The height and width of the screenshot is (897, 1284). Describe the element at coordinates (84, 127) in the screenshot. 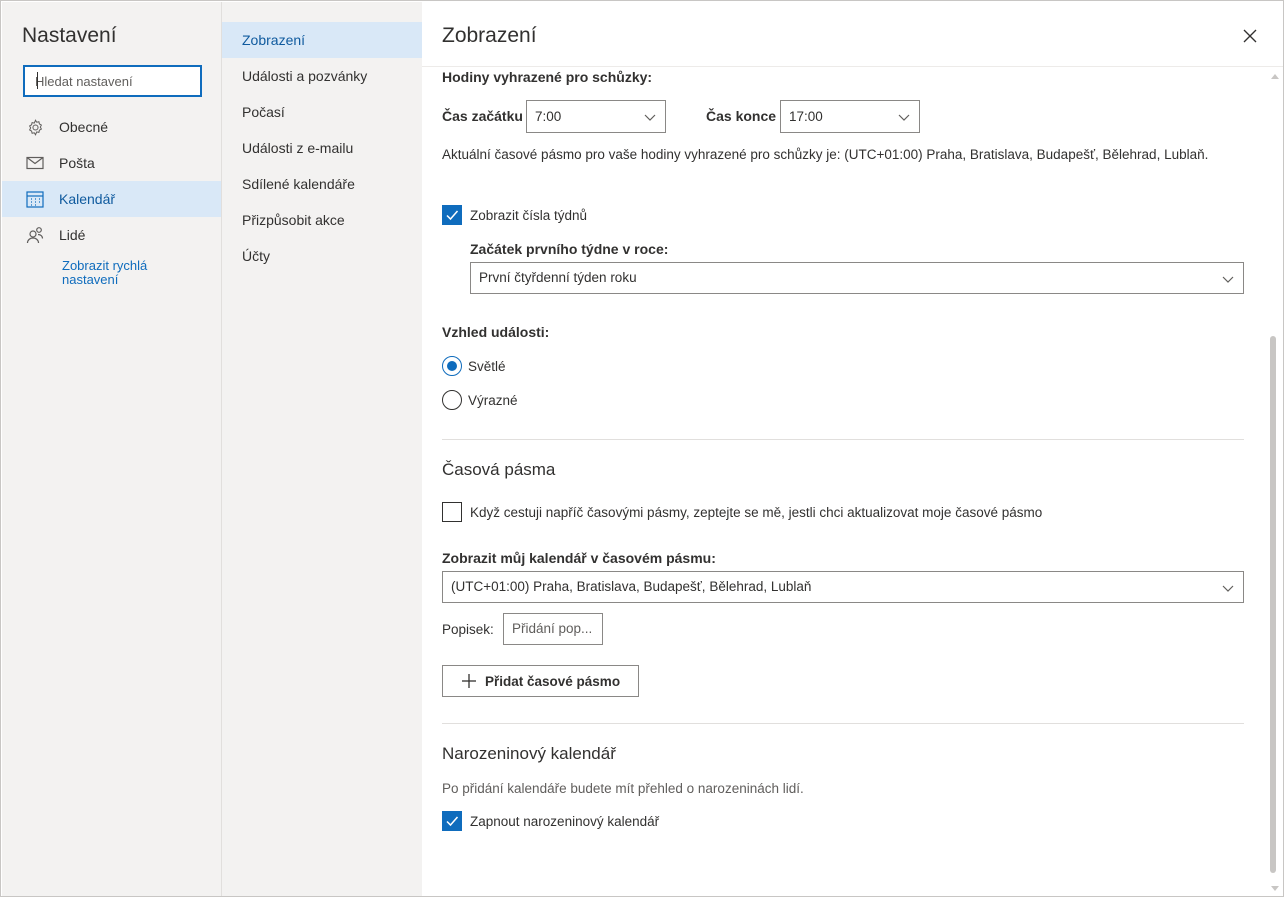

I see `nav-item-label: Obecné` at that location.